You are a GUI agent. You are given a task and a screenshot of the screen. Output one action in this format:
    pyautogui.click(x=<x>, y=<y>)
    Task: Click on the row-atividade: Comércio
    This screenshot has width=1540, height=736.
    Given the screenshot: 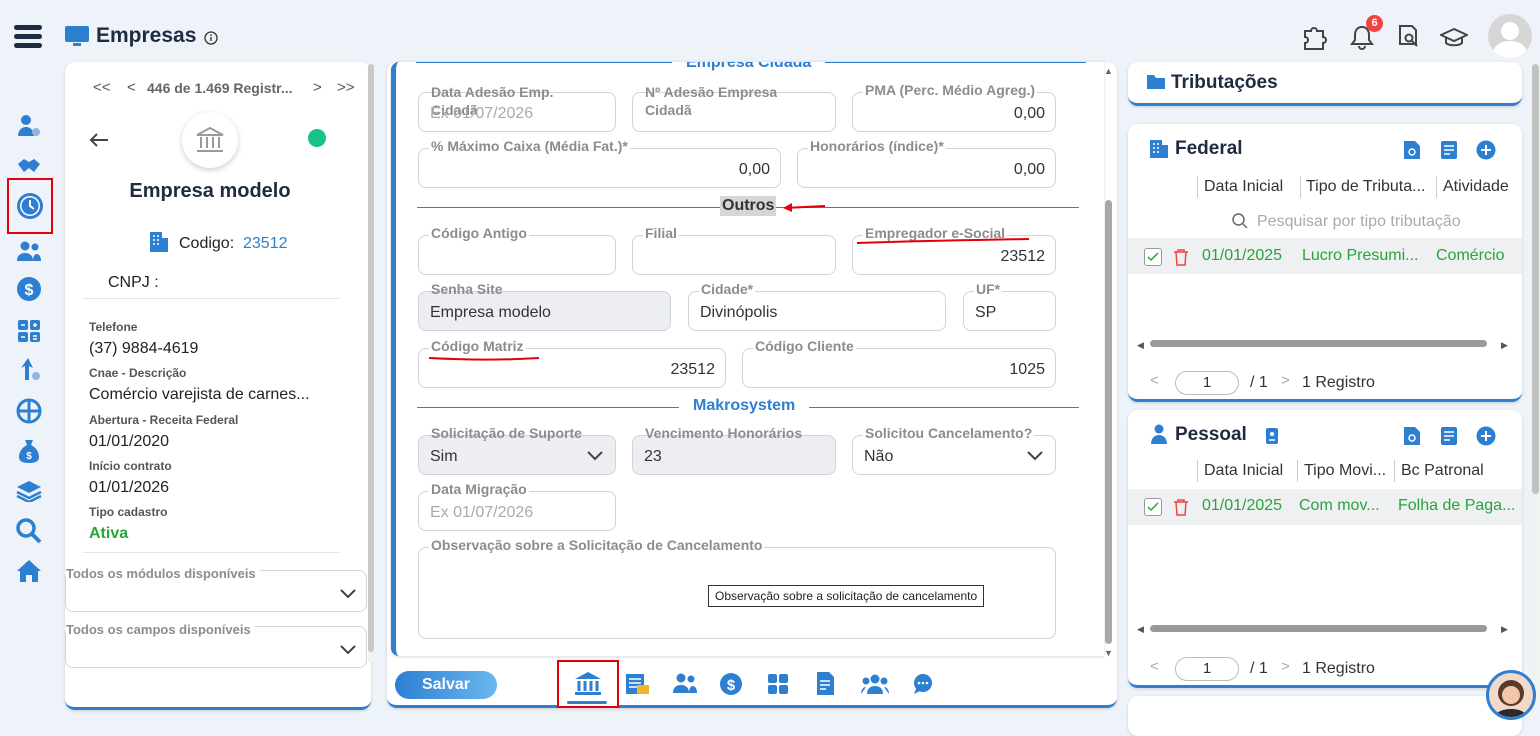 What is the action you would take?
    pyautogui.click(x=1470, y=255)
    